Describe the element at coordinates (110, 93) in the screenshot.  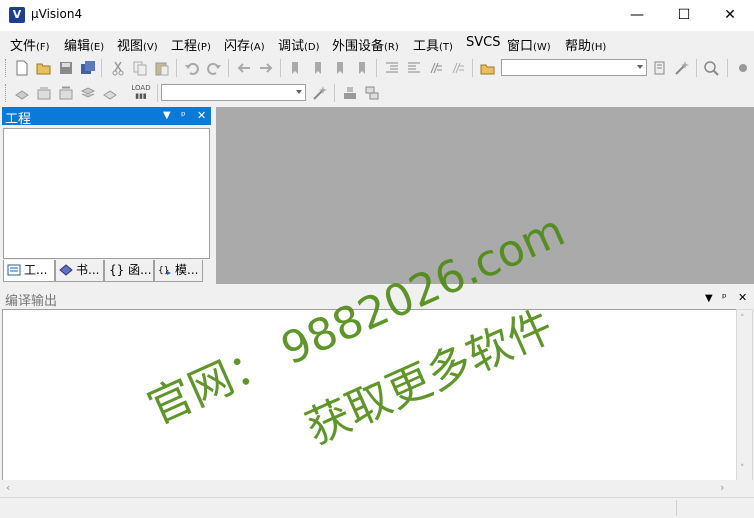
I see `stop-build-icon` at that location.